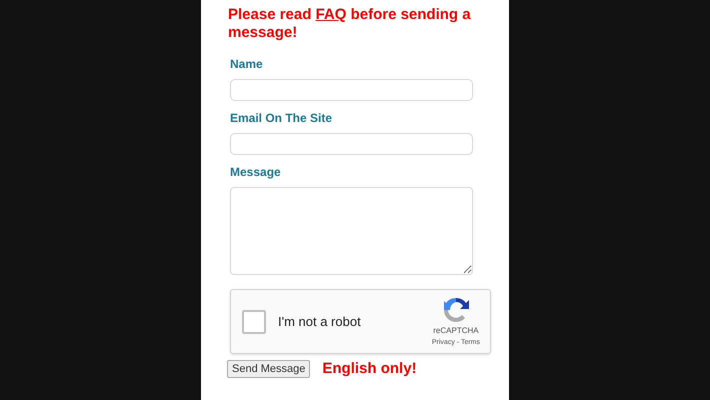  I want to click on field-label: Email On The Site, so click(282, 118).